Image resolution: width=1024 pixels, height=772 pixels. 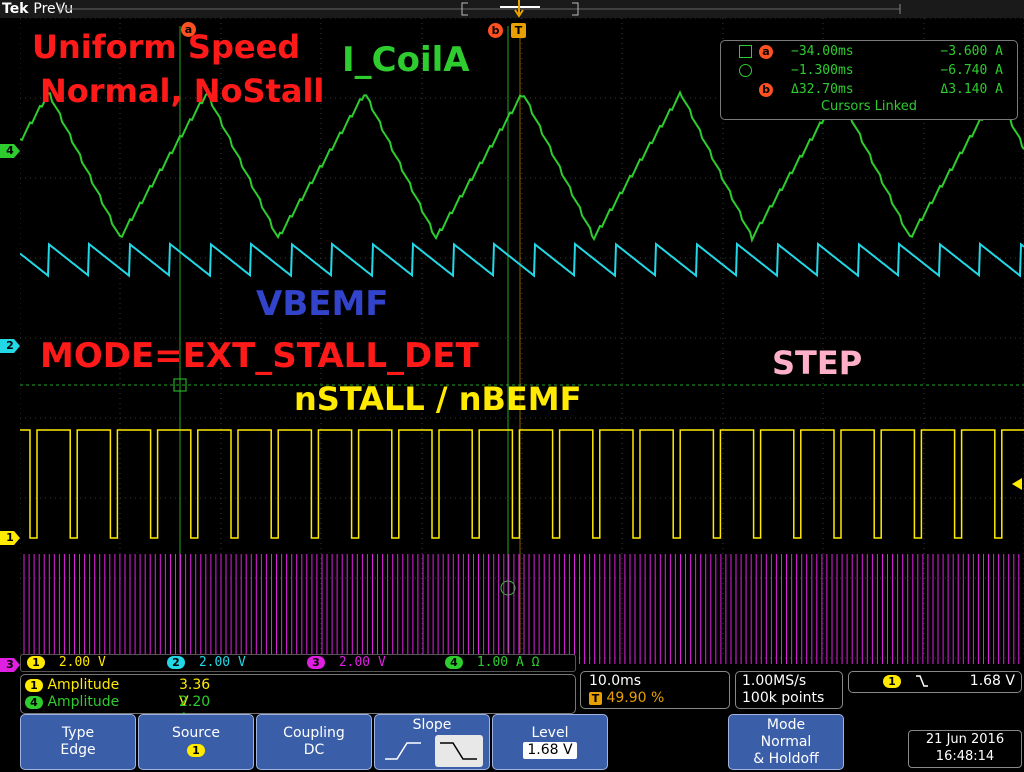 What do you see at coordinates (196, 750) in the screenshot?
I see `source-value-badge: 1` at bounding box center [196, 750].